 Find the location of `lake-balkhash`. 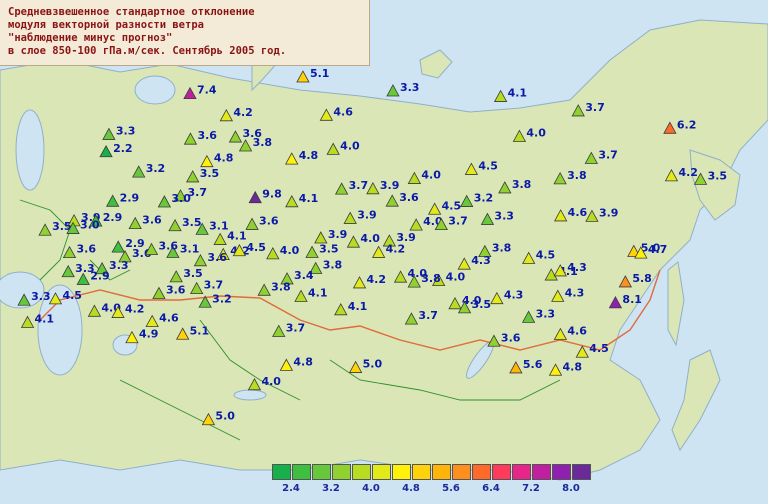

lake-balkhash is located at coordinates (250, 395).